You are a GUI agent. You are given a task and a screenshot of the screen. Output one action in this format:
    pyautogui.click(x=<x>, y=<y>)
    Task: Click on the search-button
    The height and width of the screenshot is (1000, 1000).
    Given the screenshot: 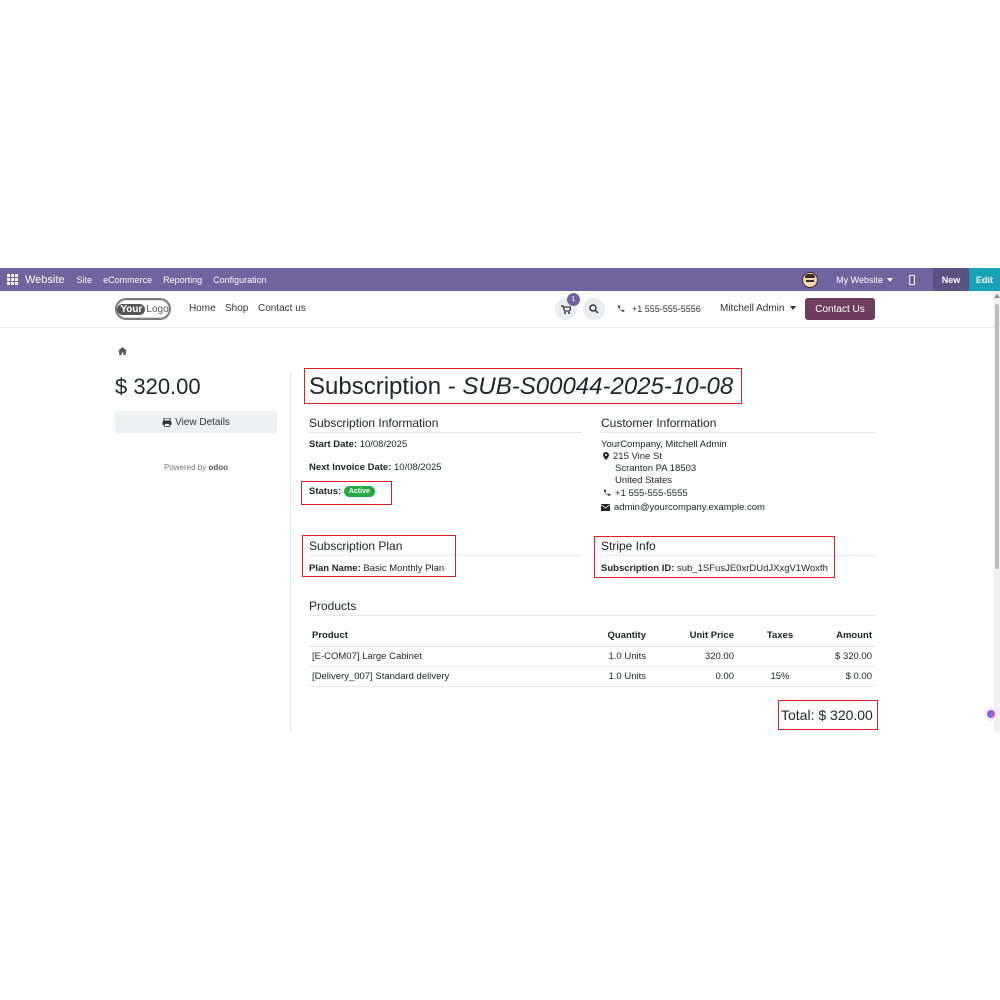 What is the action you would take?
    pyautogui.click(x=594, y=309)
    